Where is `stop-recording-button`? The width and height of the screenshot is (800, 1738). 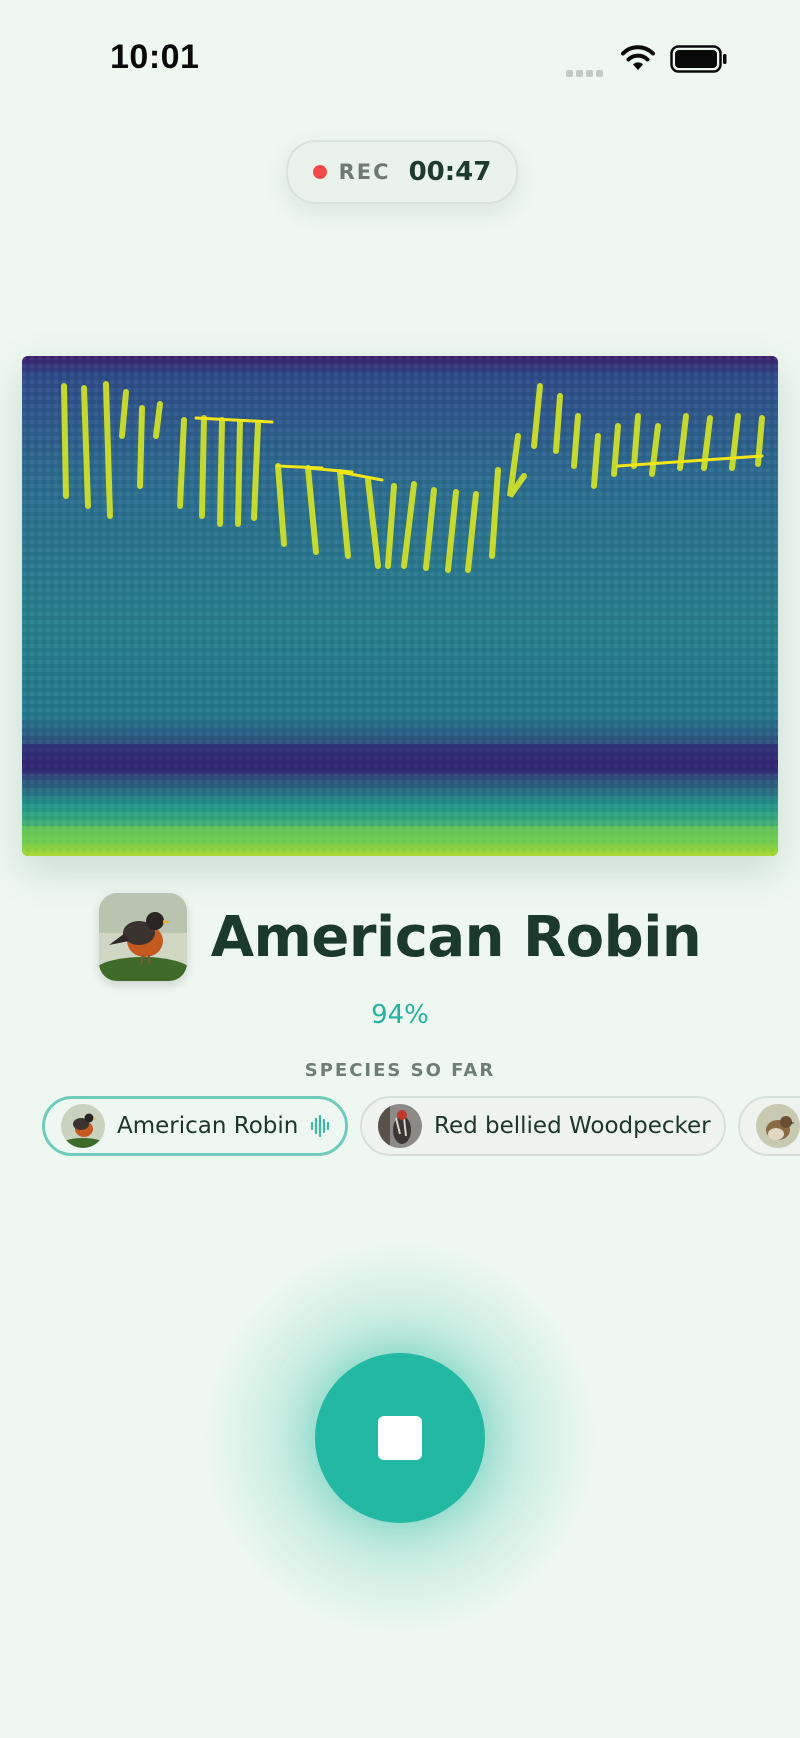 stop-recording-button is located at coordinates (400, 1438).